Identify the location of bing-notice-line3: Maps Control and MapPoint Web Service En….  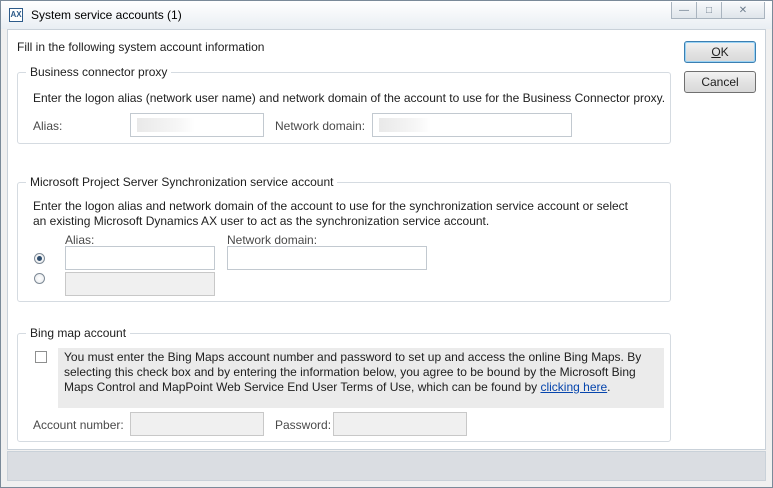
(337, 387).